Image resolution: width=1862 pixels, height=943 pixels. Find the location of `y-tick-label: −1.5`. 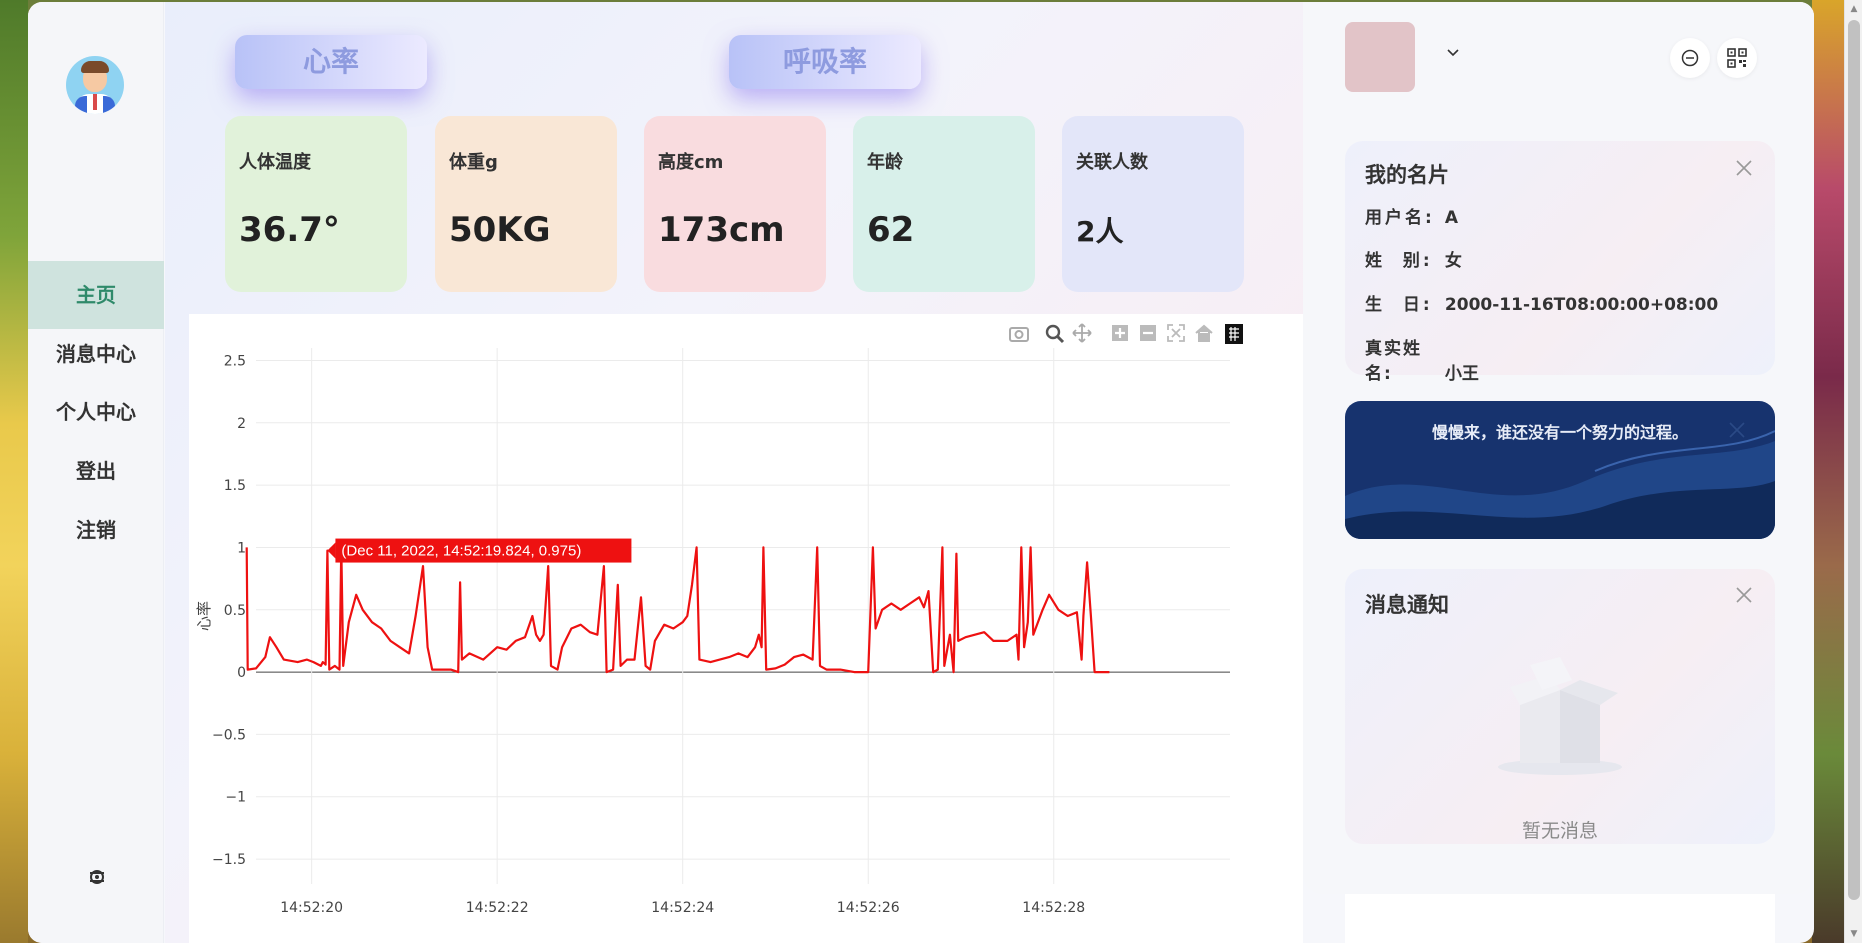

y-tick-label: −1.5 is located at coordinates (229, 860).